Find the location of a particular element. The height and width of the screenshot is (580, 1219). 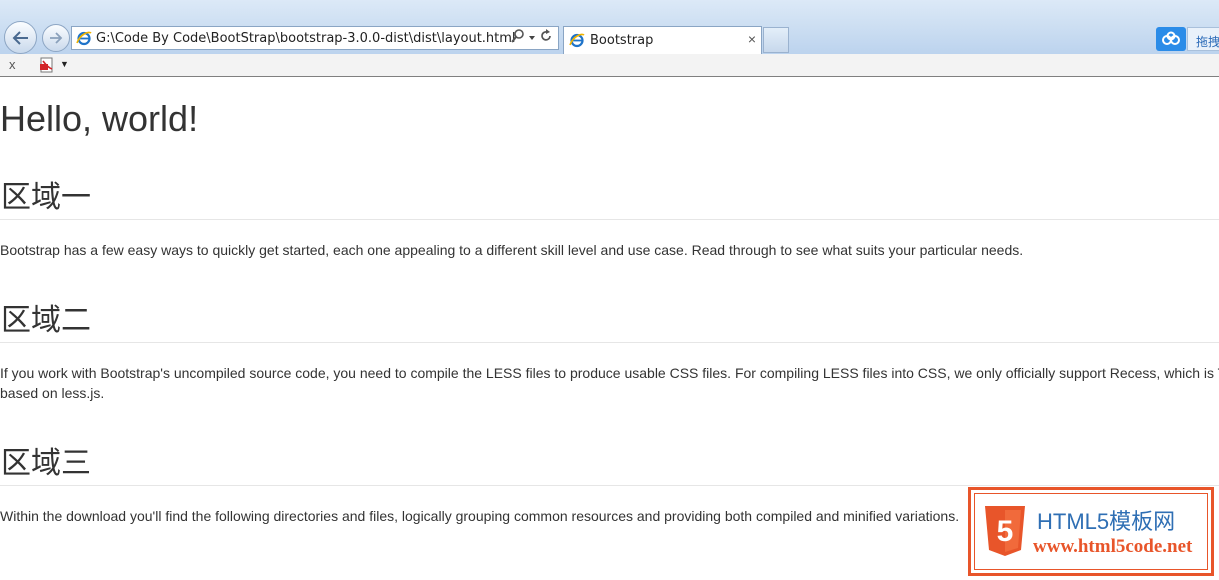

refresh-icon is located at coordinates (546, 38).